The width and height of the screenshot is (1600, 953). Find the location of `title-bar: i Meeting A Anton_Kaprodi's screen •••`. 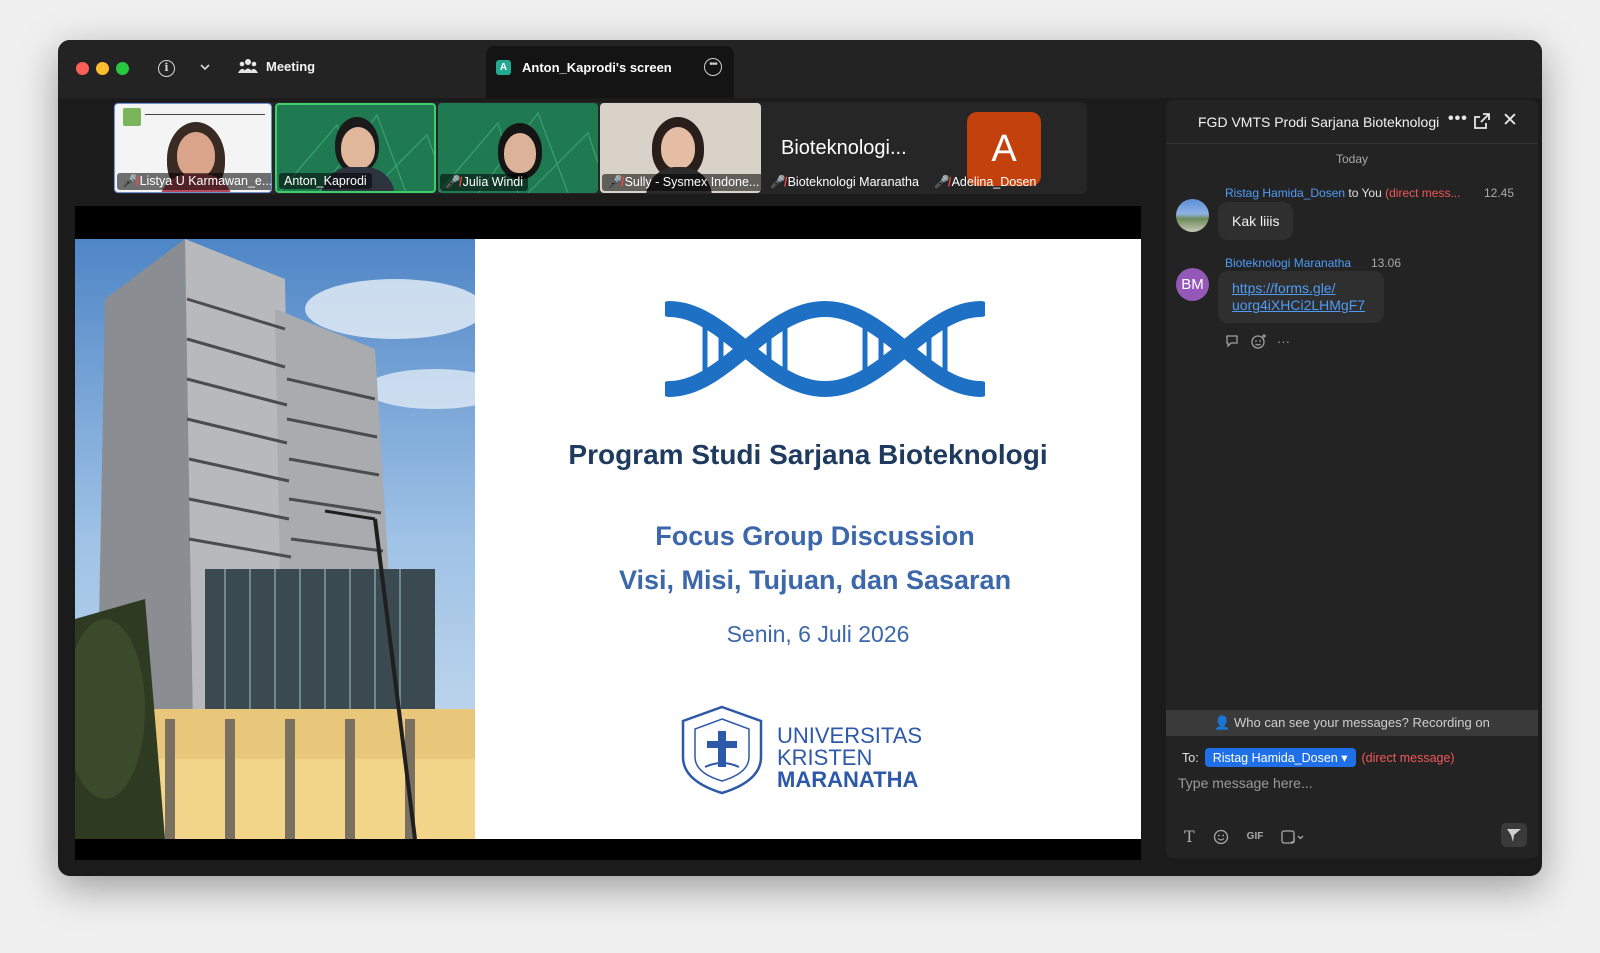

title-bar: i Meeting A Anton_Kaprodi's screen ••• is located at coordinates (800, 69).